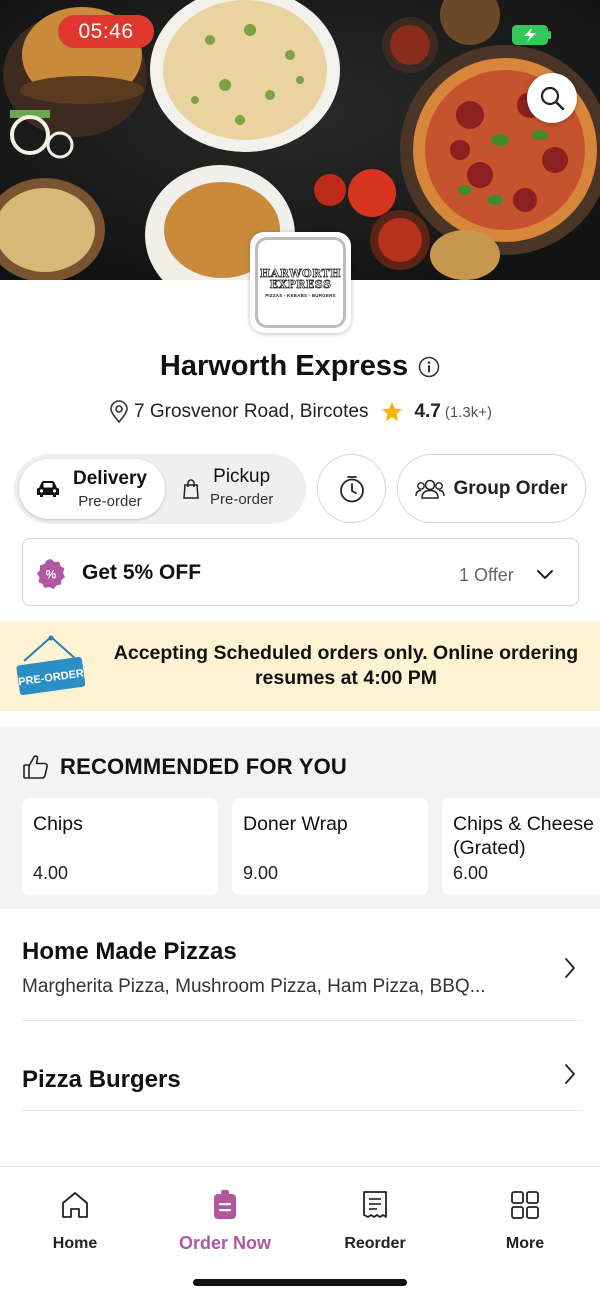 This screenshot has width=600, height=1298. I want to click on order-icon, so click(225, 1204).